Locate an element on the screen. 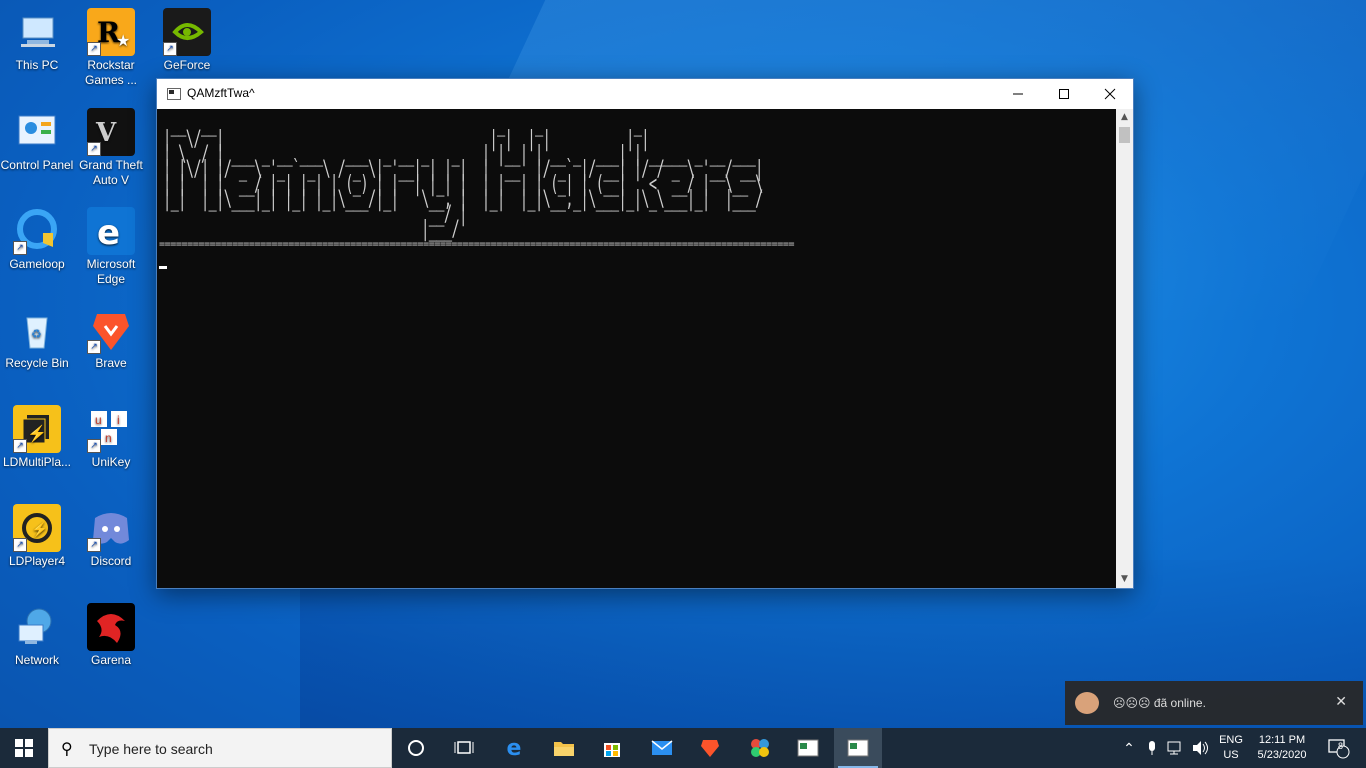 The height and width of the screenshot is (768, 1366). minimize-button is located at coordinates (1018, 94).